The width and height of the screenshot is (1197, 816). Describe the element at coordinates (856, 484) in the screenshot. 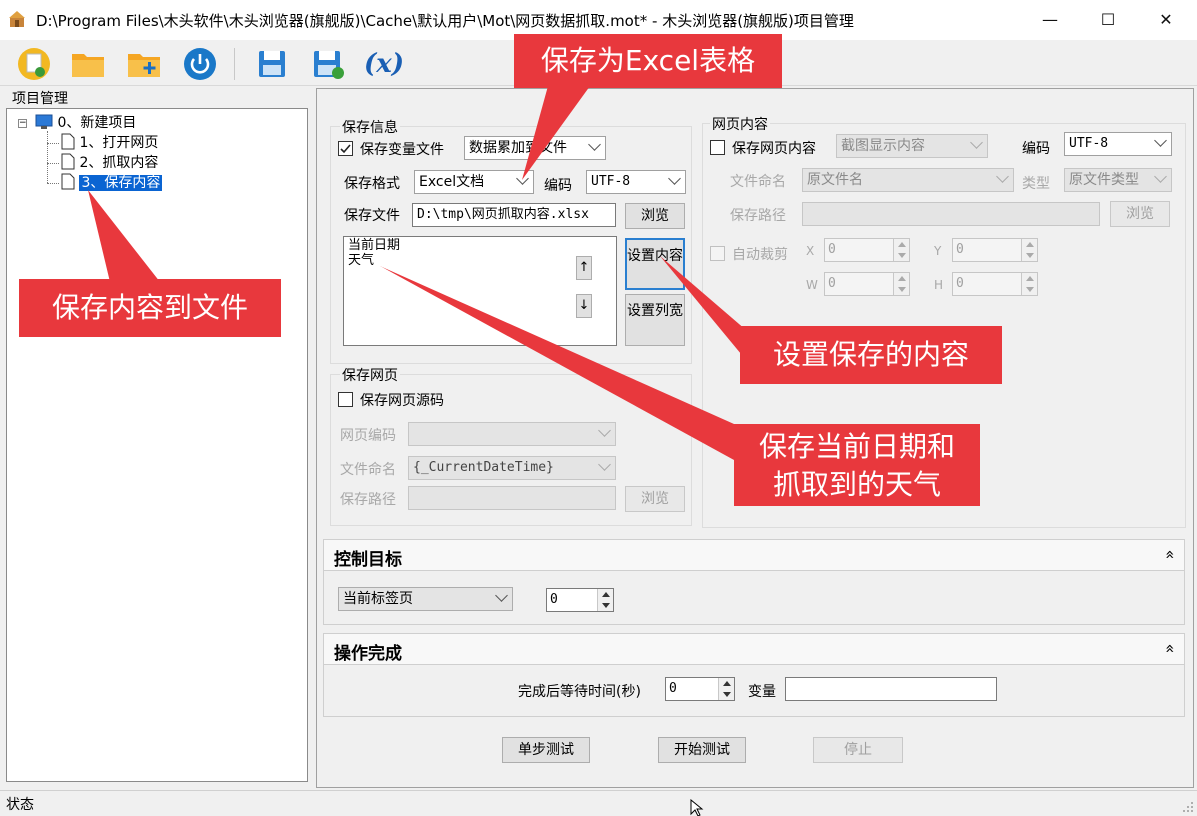

I see `callout-line: 抓取到的天气` at that location.